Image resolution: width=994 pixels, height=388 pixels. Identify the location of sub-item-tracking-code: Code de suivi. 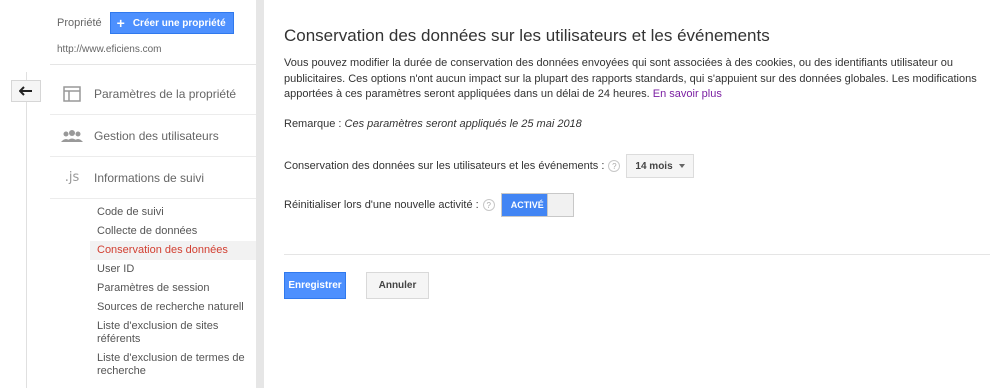
(173, 212).